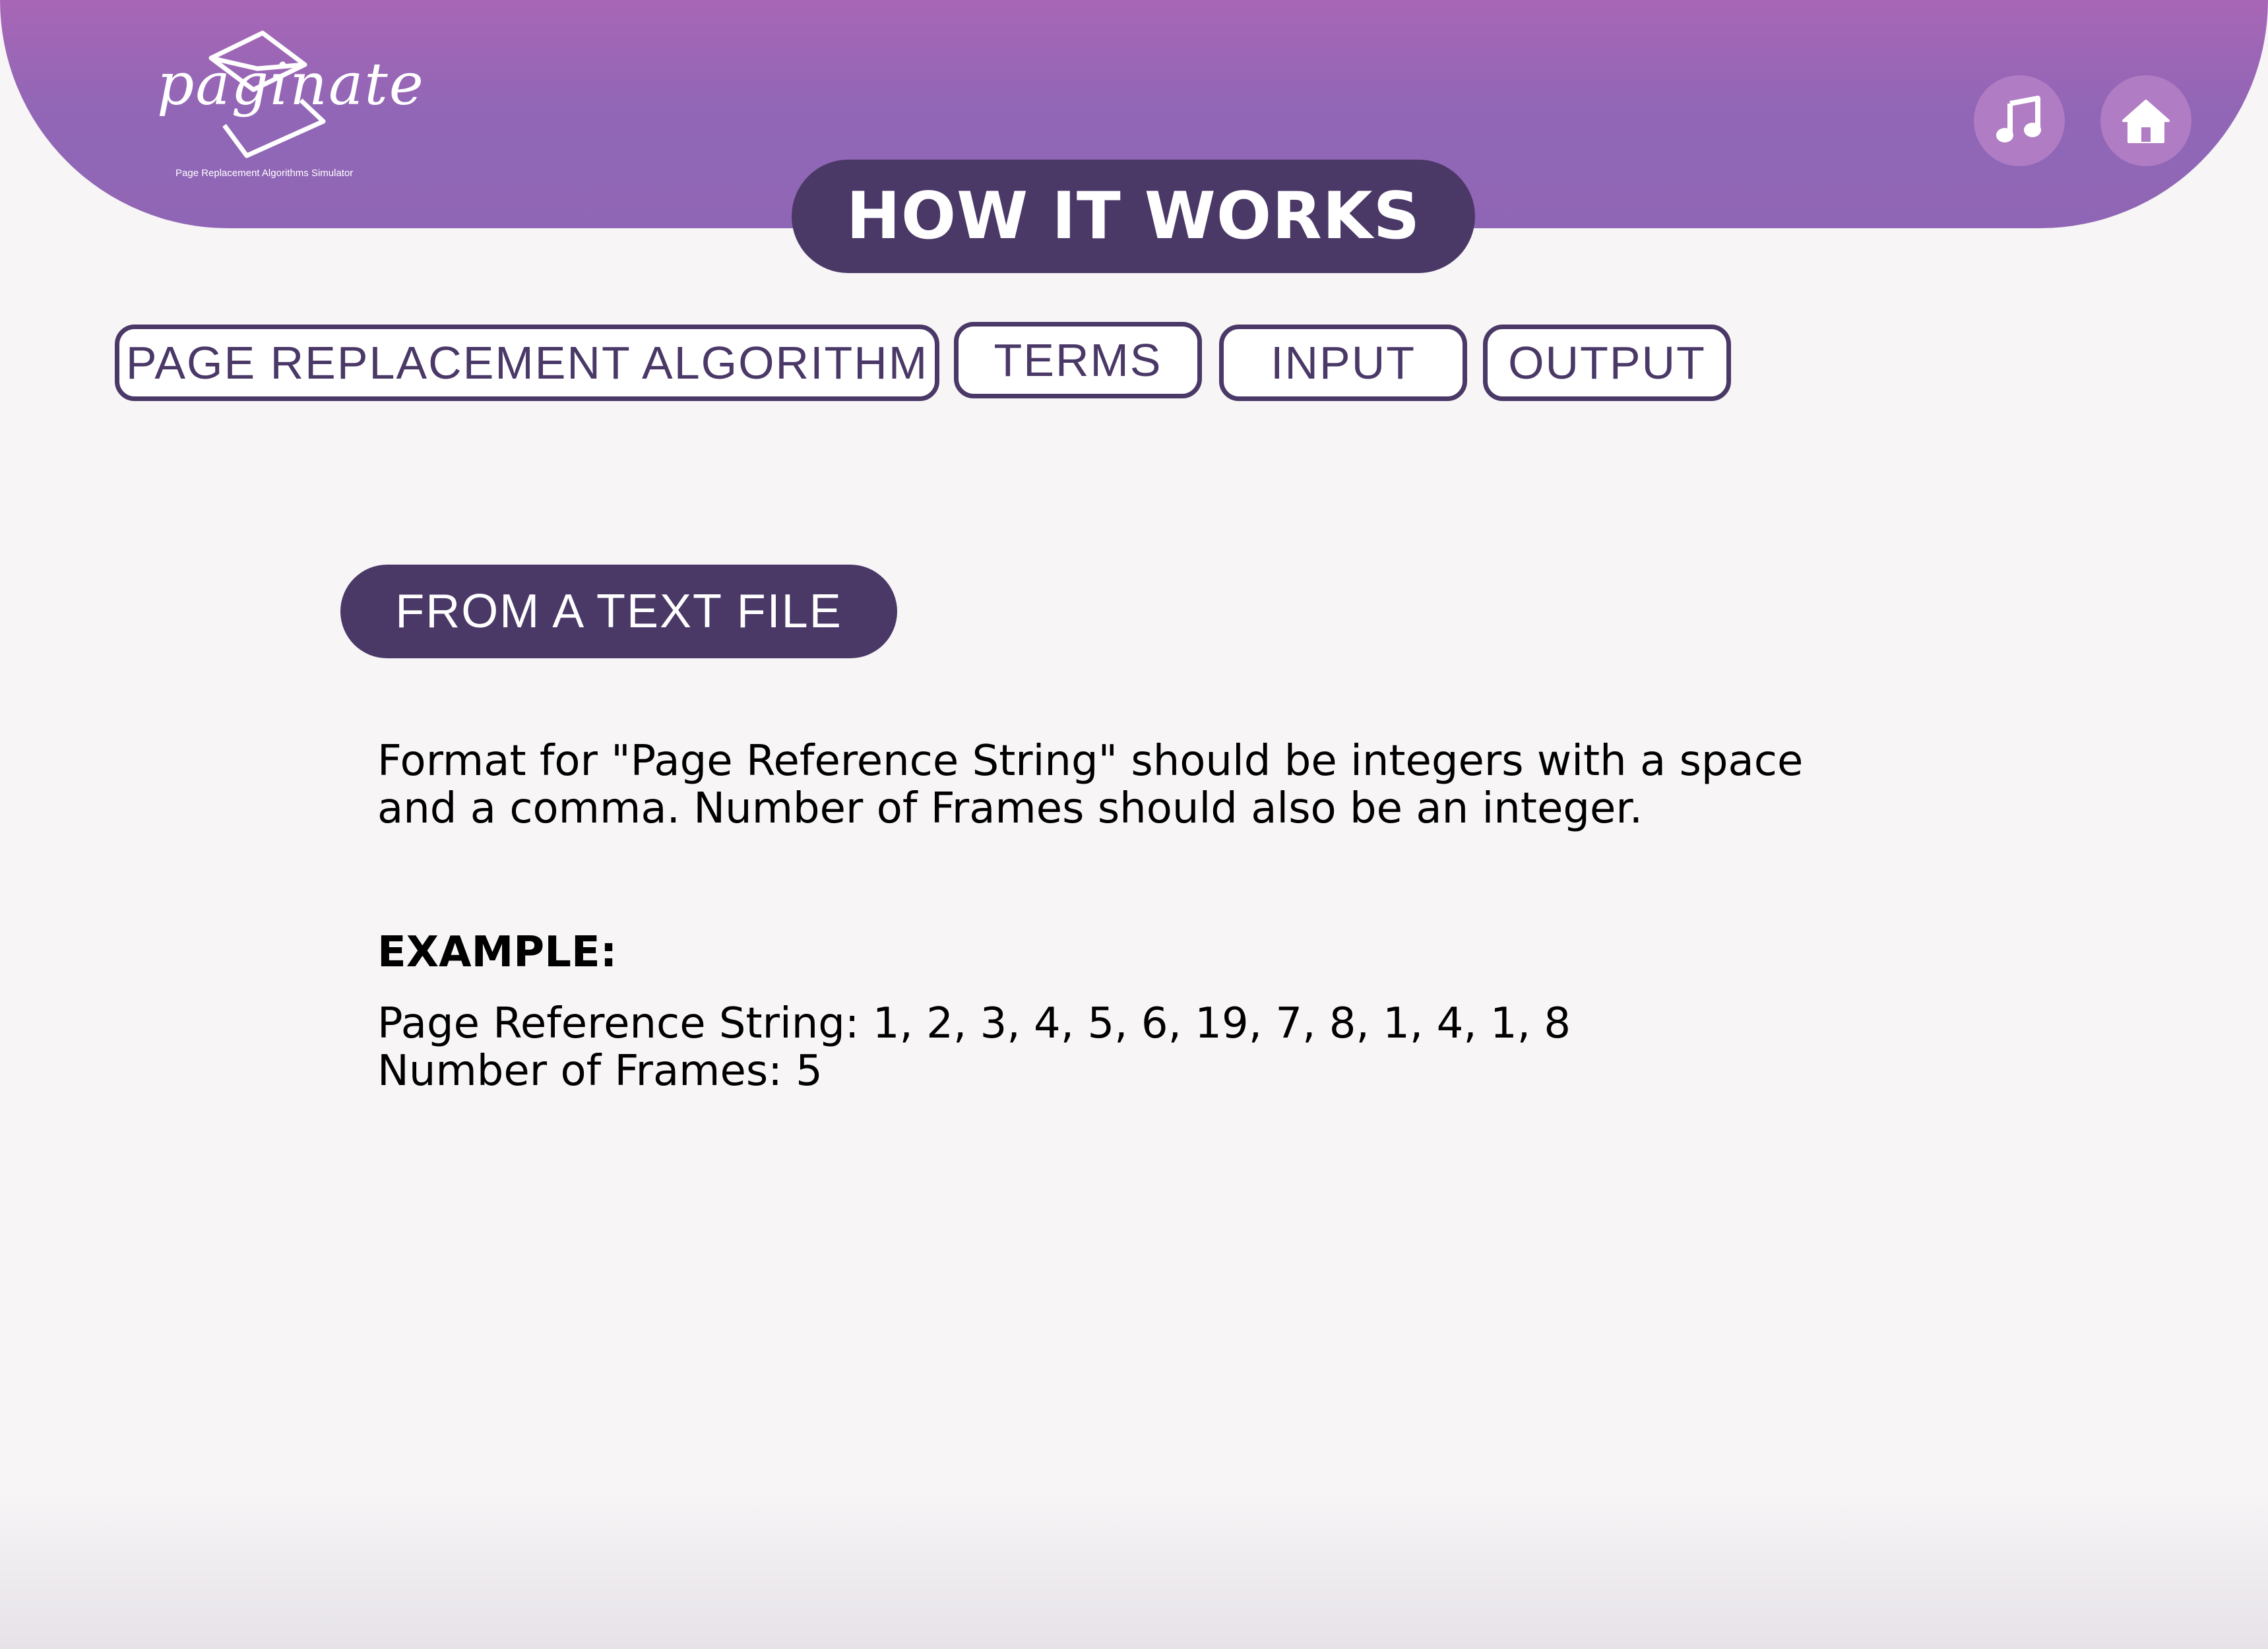 The width and height of the screenshot is (2268, 1649). I want to click on music-note-icon, so click(2018, 119).